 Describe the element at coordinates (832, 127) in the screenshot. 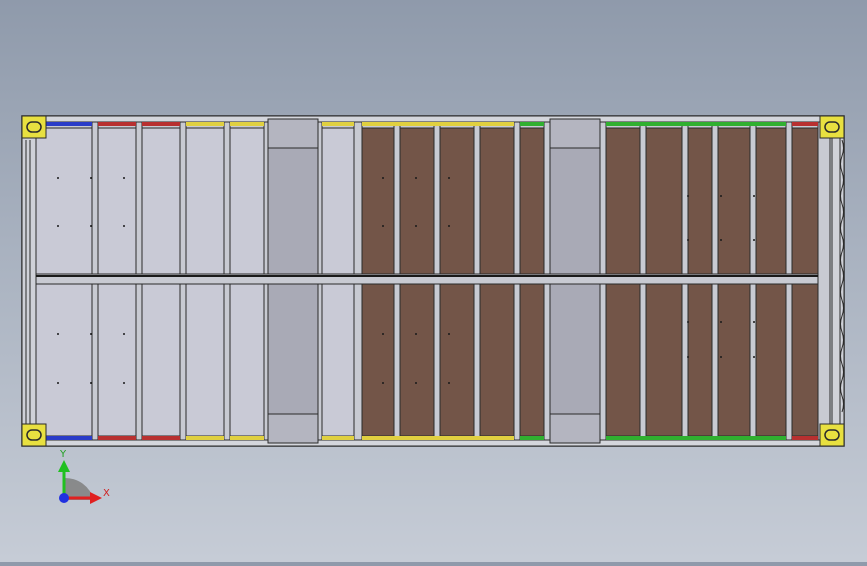

I see `corner-casting-top-right` at that location.